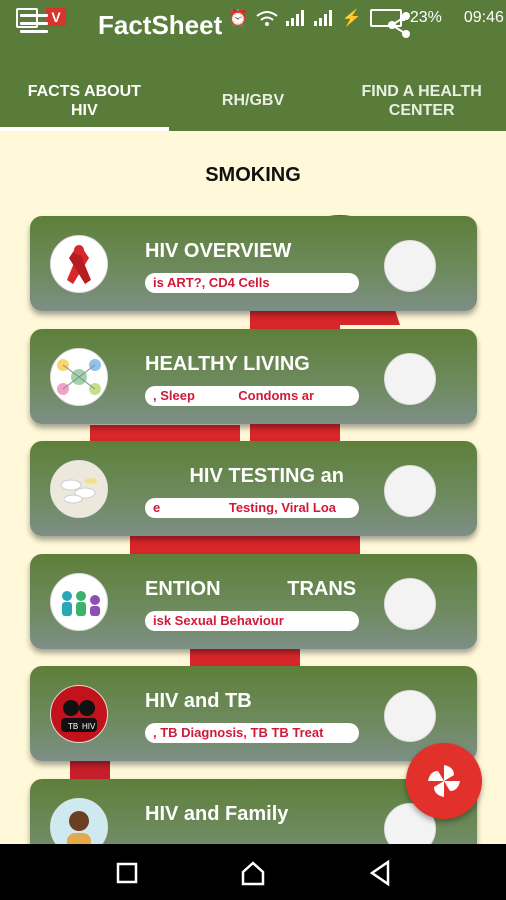  What do you see at coordinates (79, 264) in the screenshot?
I see `red-ribbon-icon` at bounding box center [79, 264].